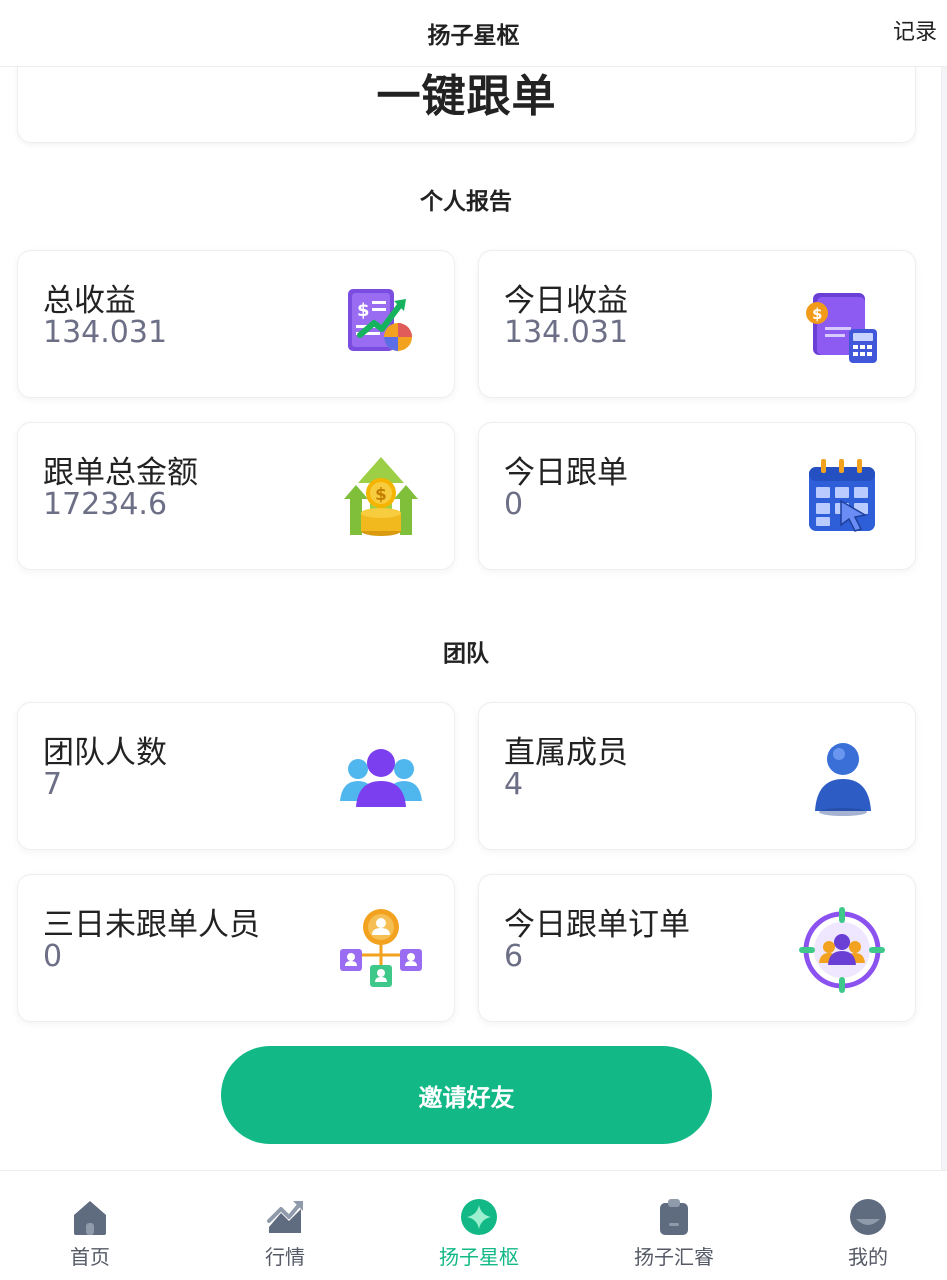 The image size is (947, 1280). What do you see at coordinates (381, 326) in the screenshot?
I see `report-chart-icon: $` at bounding box center [381, 326].